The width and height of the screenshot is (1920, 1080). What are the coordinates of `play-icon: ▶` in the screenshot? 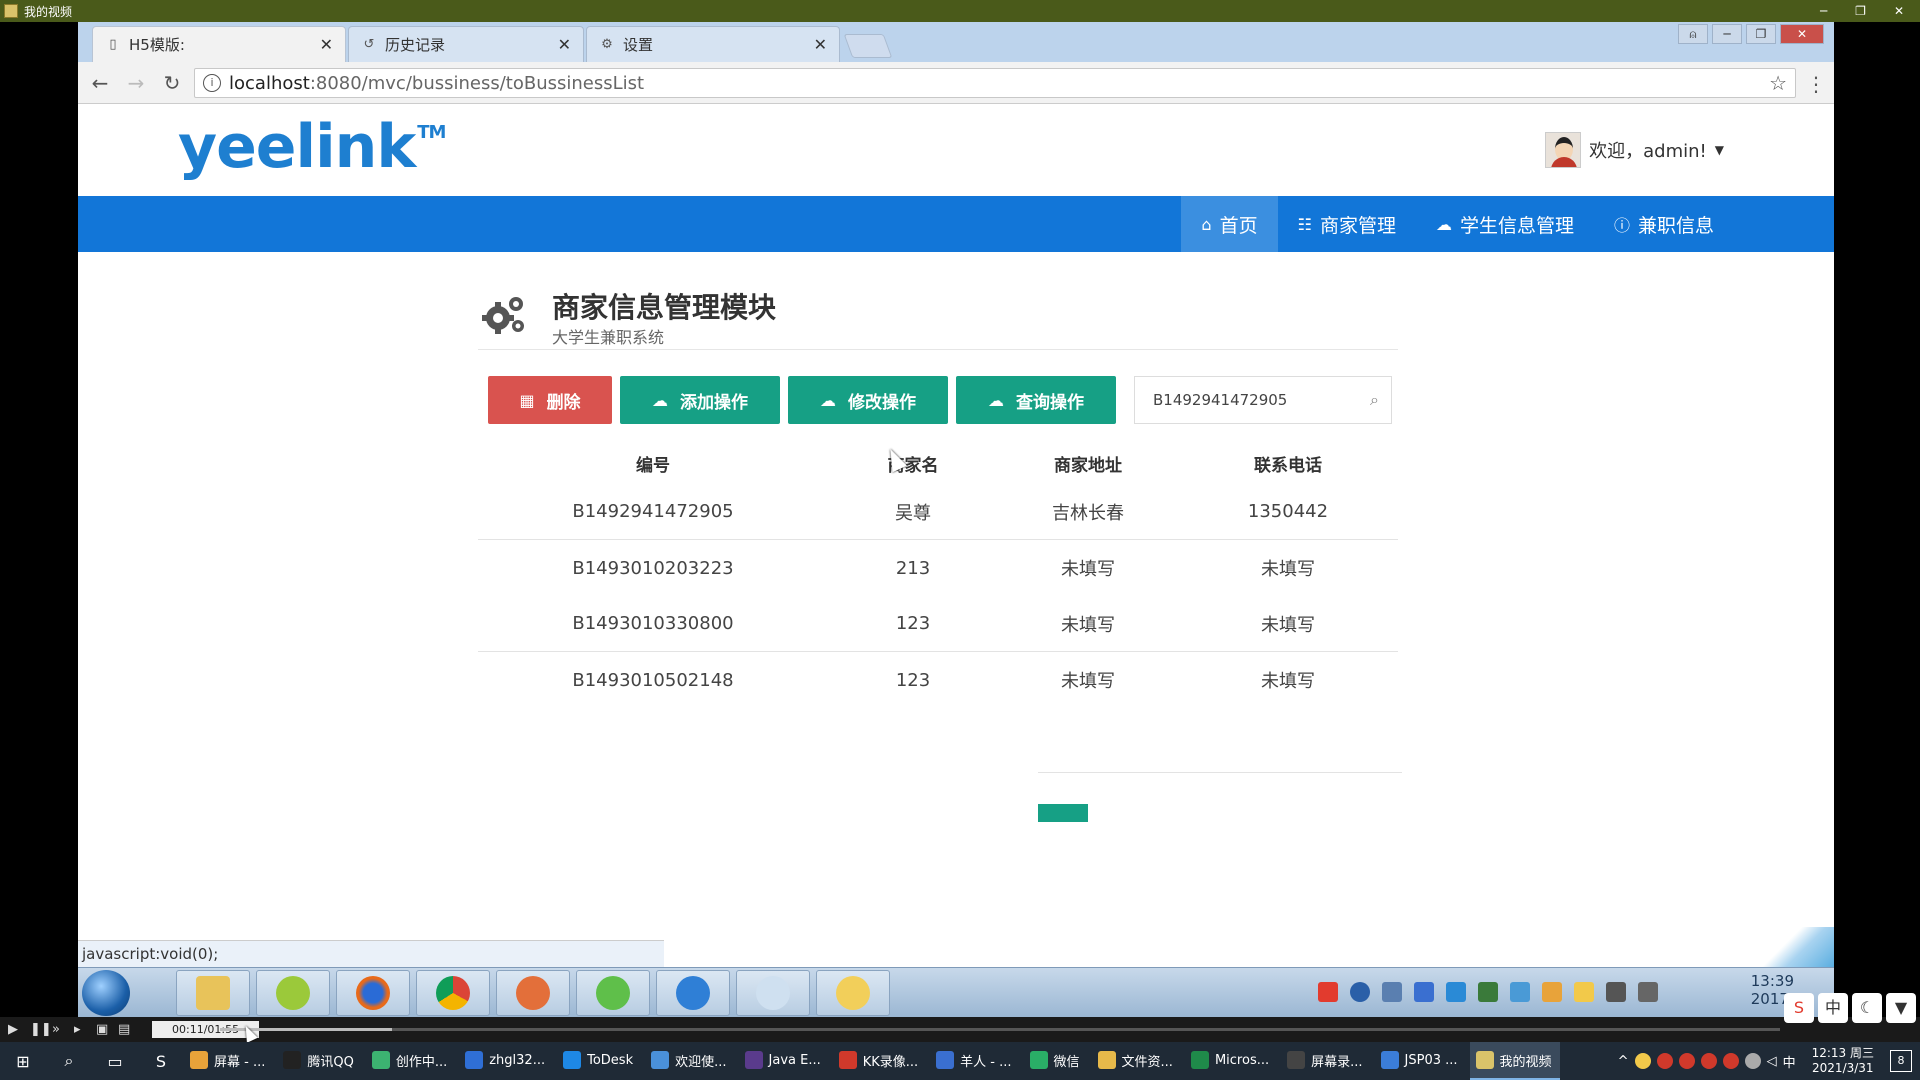 It's located at (15, 1029).